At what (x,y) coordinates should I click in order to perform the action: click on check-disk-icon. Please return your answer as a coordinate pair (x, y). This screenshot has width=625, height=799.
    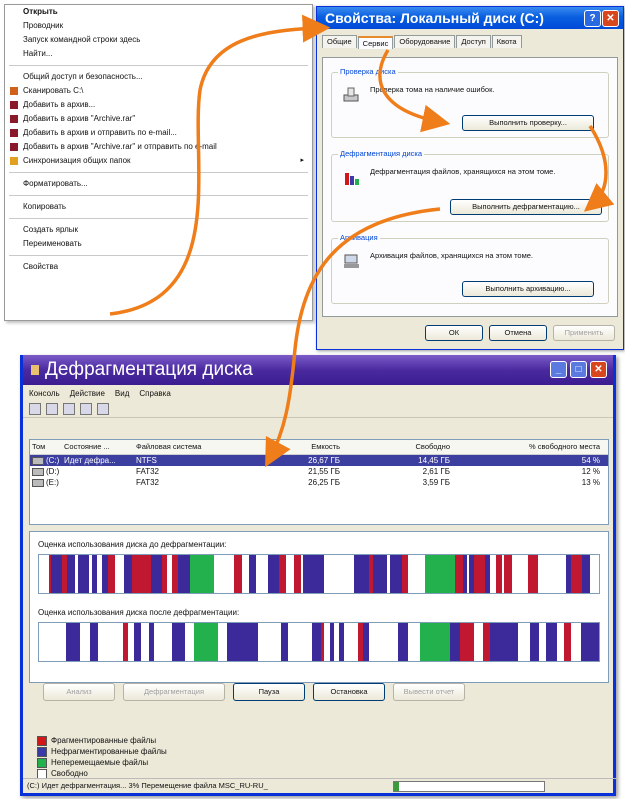
    Looking at the image, I should click on (351, 94).